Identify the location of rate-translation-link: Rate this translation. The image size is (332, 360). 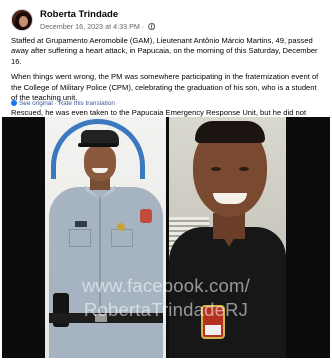
(86, 103).